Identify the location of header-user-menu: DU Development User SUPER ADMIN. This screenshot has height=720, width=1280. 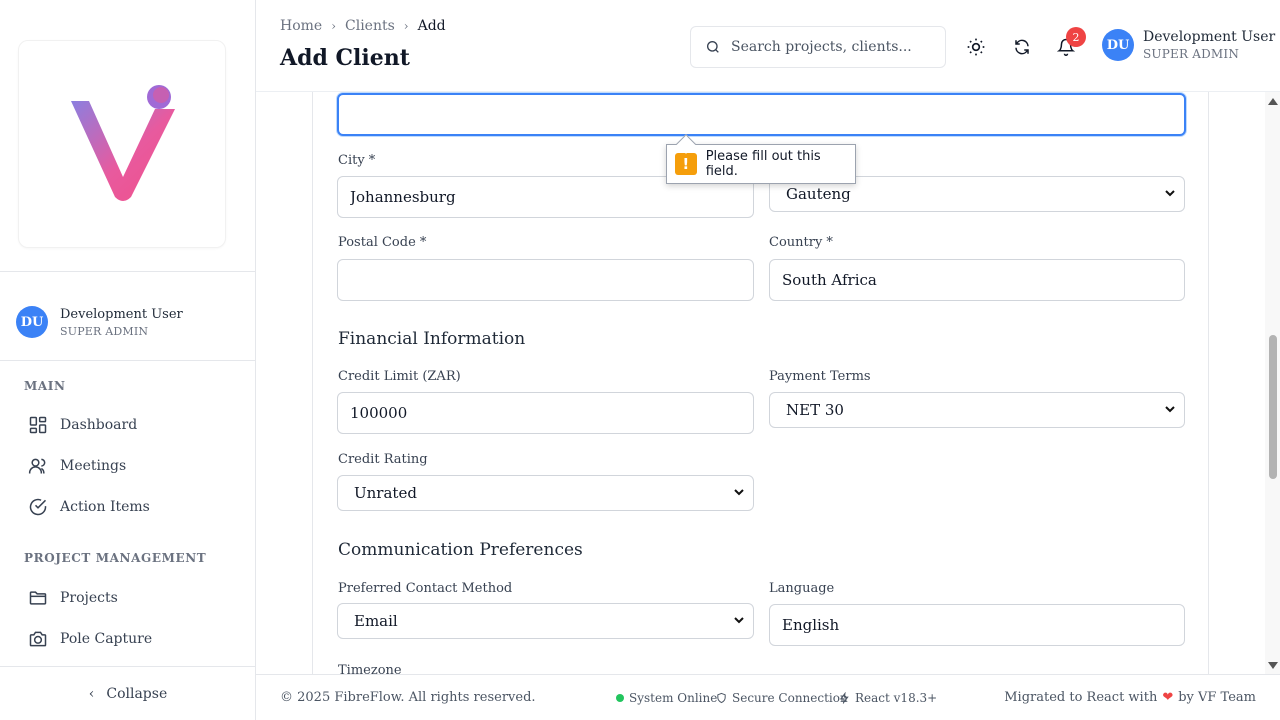
(1188, 45).